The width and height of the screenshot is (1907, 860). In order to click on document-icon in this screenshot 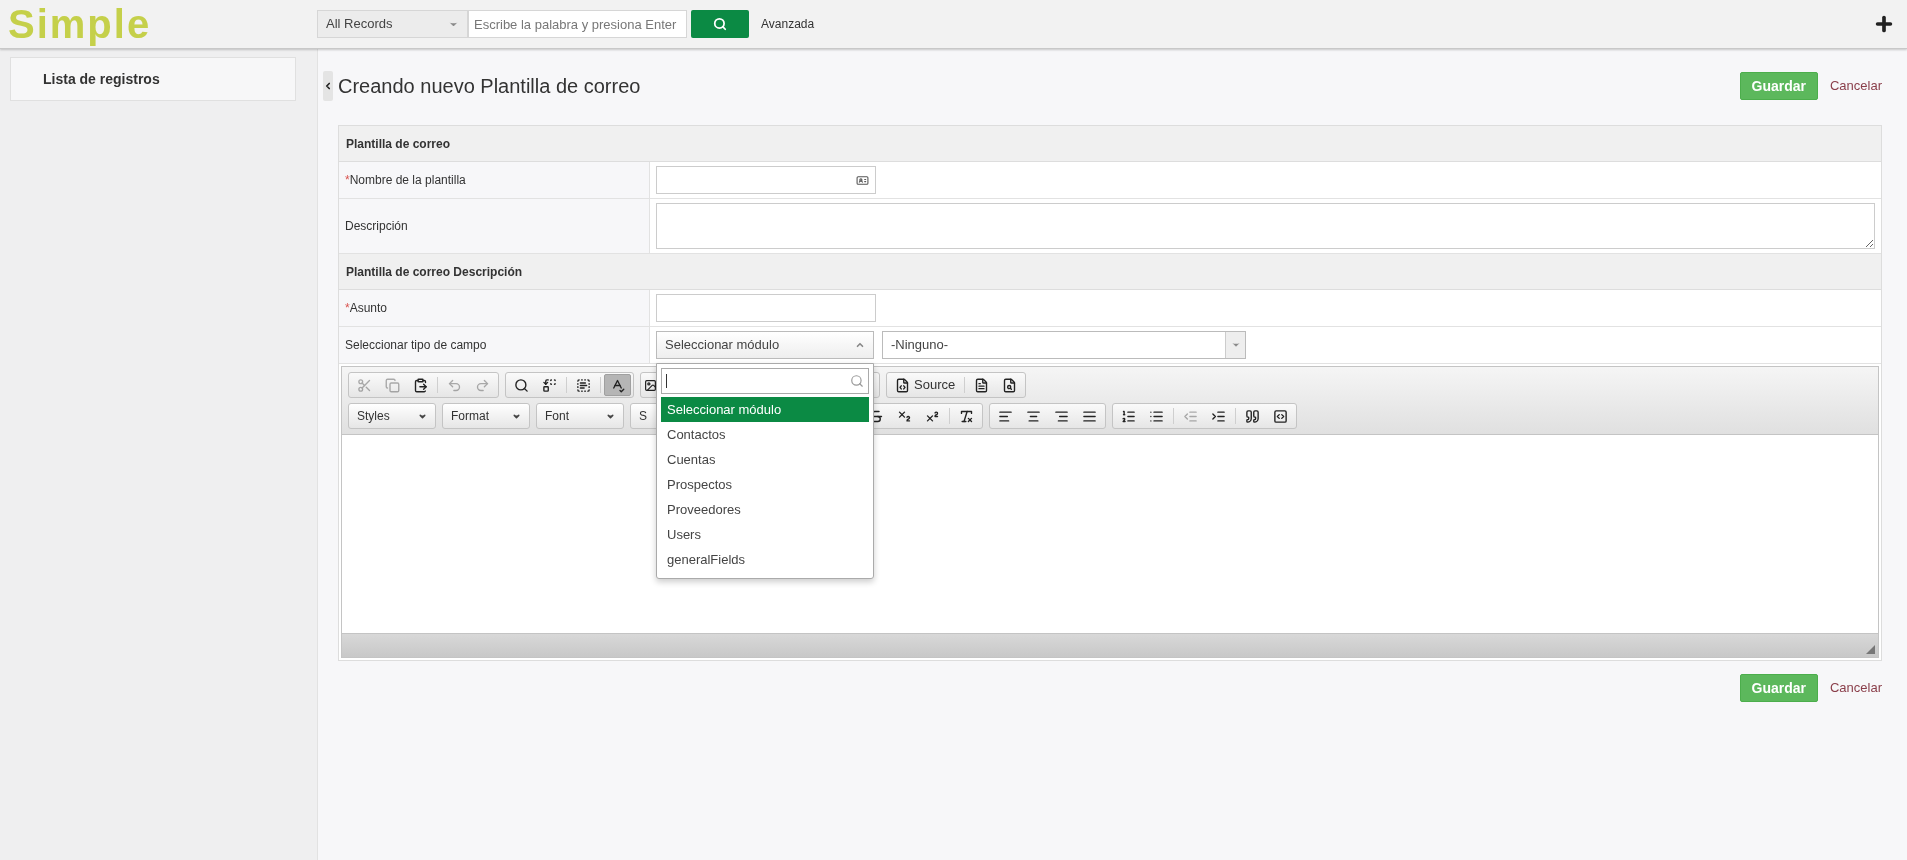, I will do `click(982, 385)`.